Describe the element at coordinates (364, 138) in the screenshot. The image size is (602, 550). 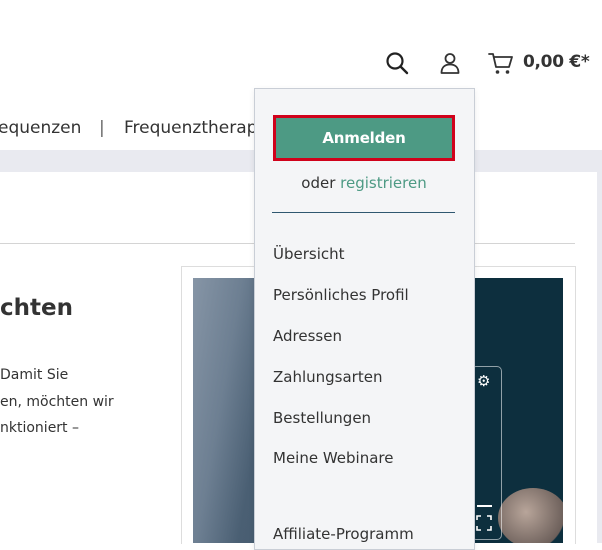
I see `login-button: Anmelden` at that location.